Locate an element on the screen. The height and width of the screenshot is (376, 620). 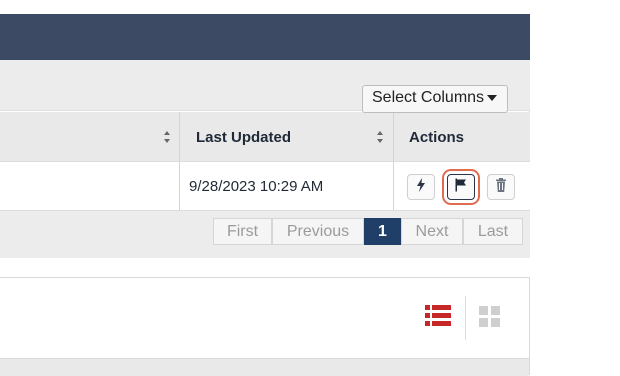
pager-label: Next is located at coordinates (432, 231).